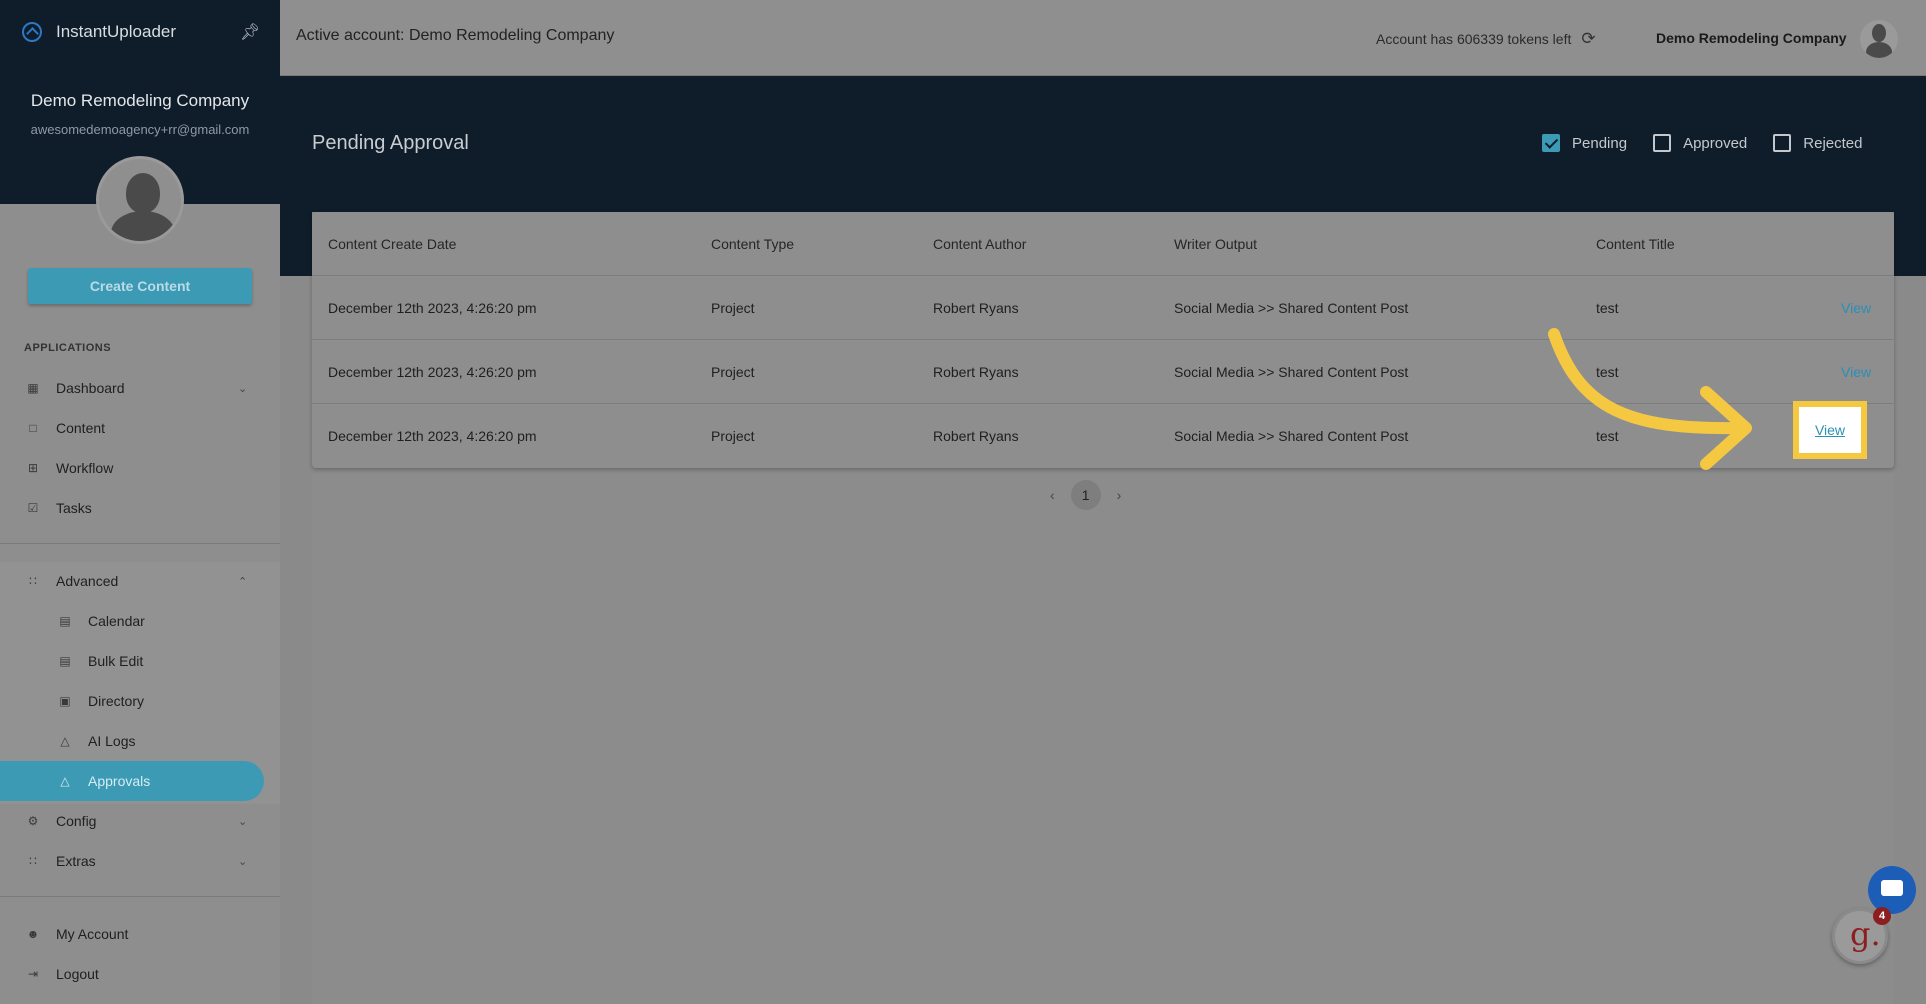  What do you see at coordinates (132, 934) in the screenshot?
I see `sidebar-item-my-account: ☻ My Account` at bounding box center [132, 934].